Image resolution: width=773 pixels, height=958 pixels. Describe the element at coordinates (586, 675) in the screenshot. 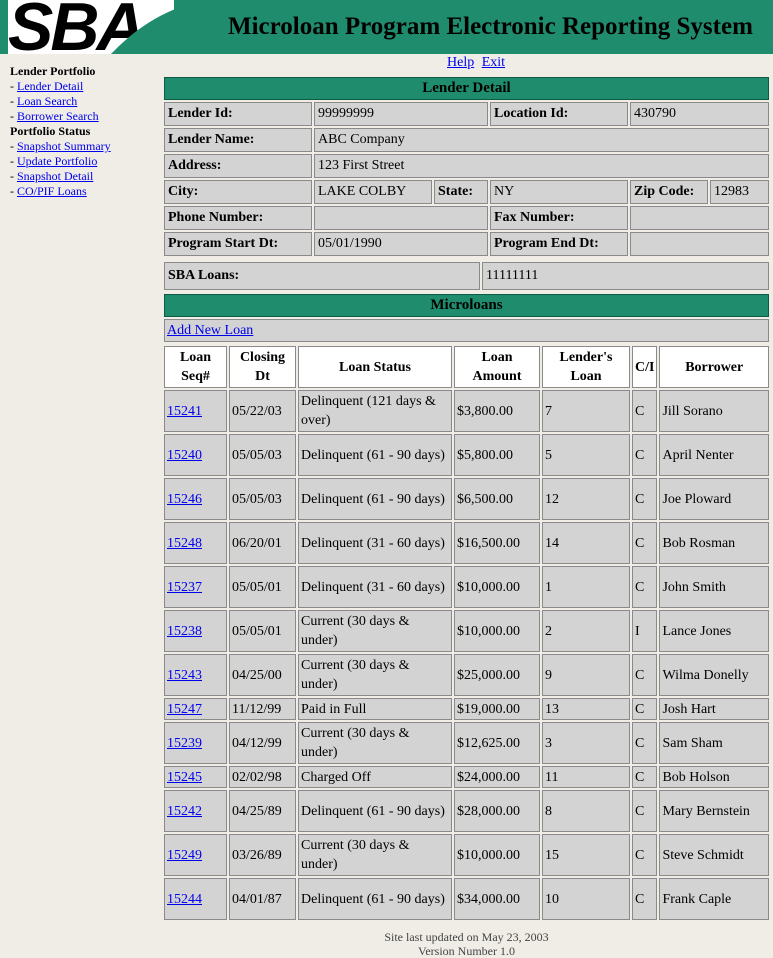

I see `cell-lenders-loan: 9` at that location.